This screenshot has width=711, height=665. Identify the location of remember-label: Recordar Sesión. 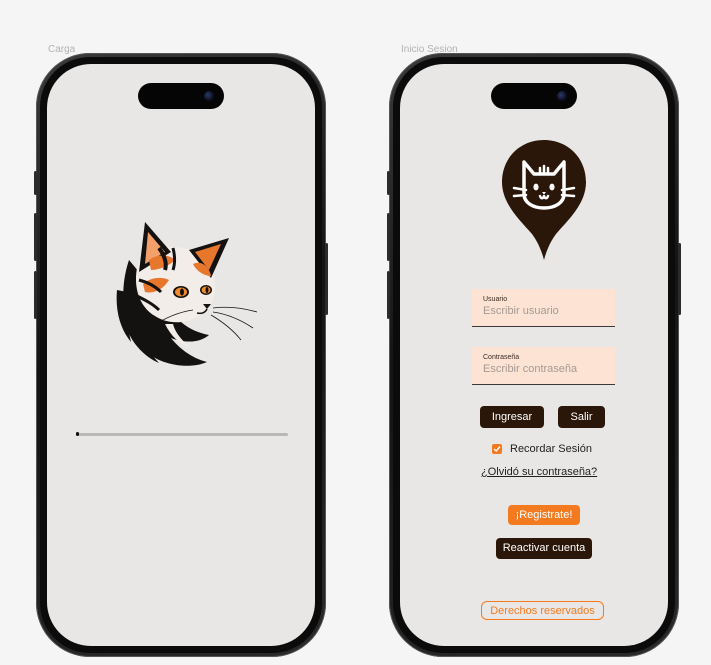
(551, 449).